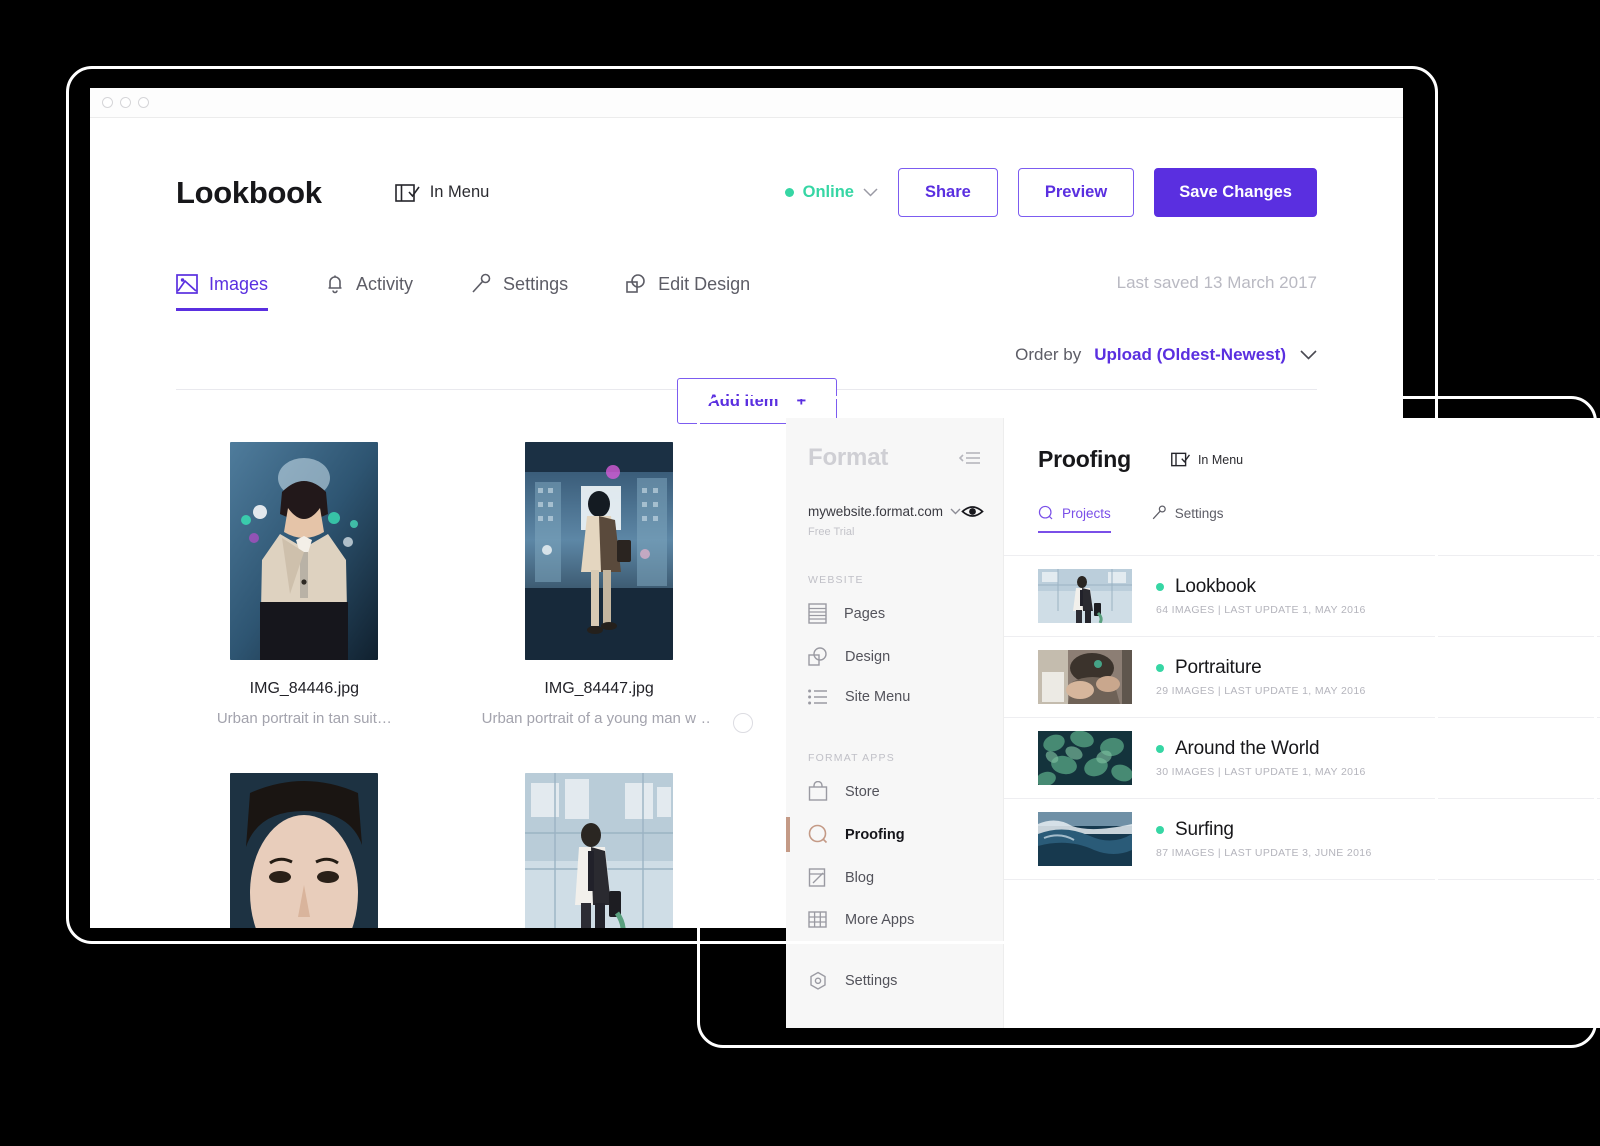 This screenshot has width=1600, height=1146. I want to click on format-logo: Format, so click(848, 457).